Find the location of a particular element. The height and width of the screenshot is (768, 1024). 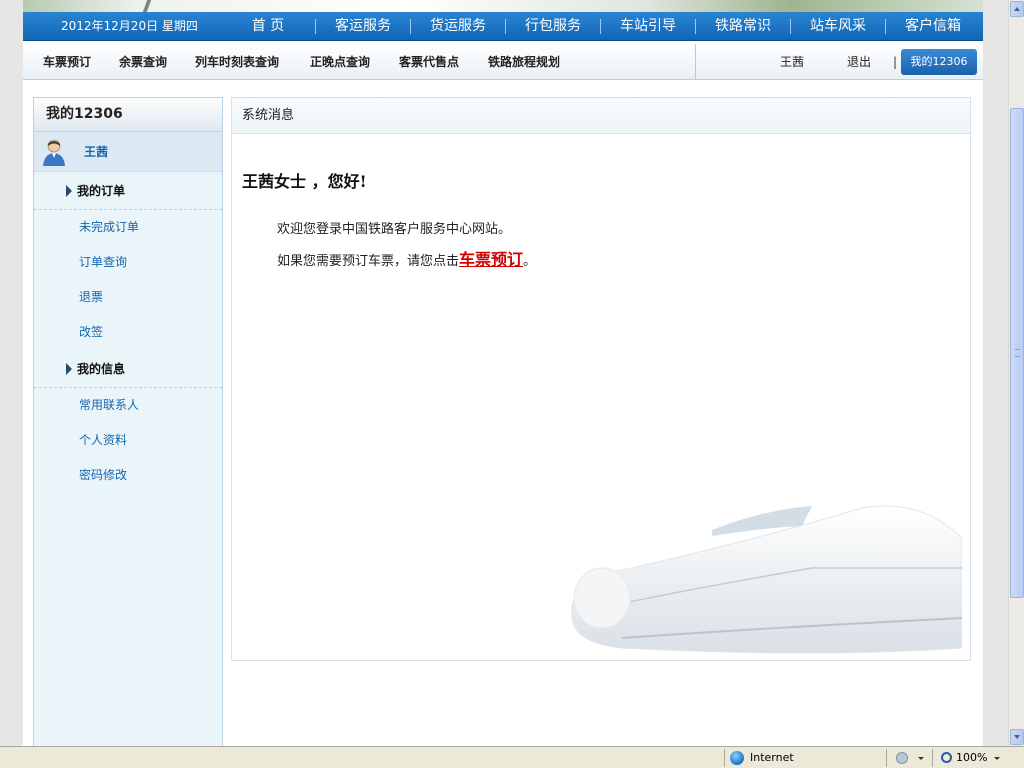

nav-customer-mailbox: 客户信箱 is located at coordinates (933, 26).